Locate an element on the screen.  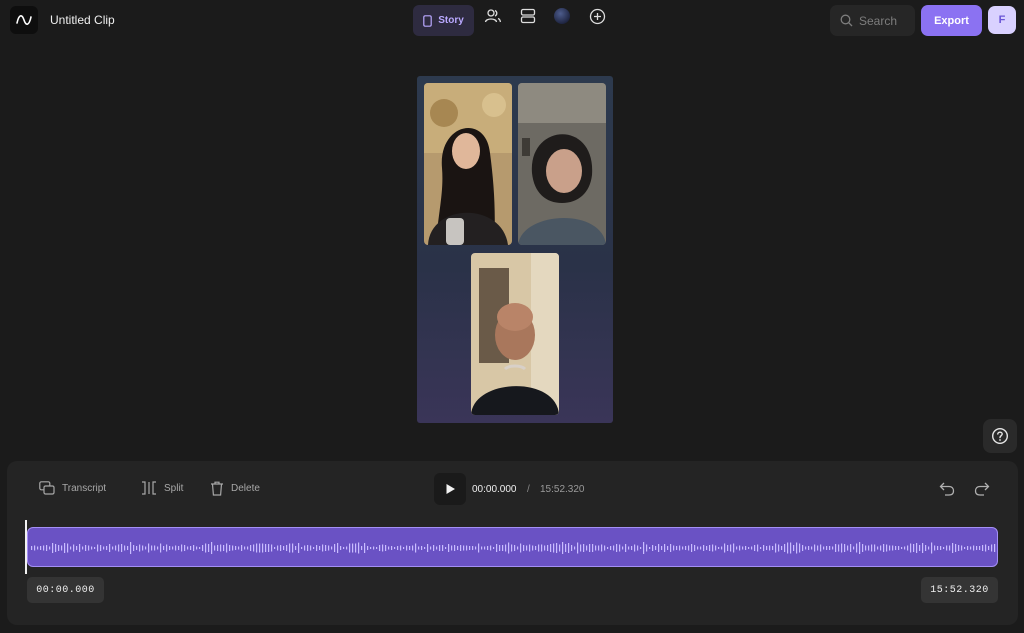
tab-story: Story is located at coordinates (443, 20).